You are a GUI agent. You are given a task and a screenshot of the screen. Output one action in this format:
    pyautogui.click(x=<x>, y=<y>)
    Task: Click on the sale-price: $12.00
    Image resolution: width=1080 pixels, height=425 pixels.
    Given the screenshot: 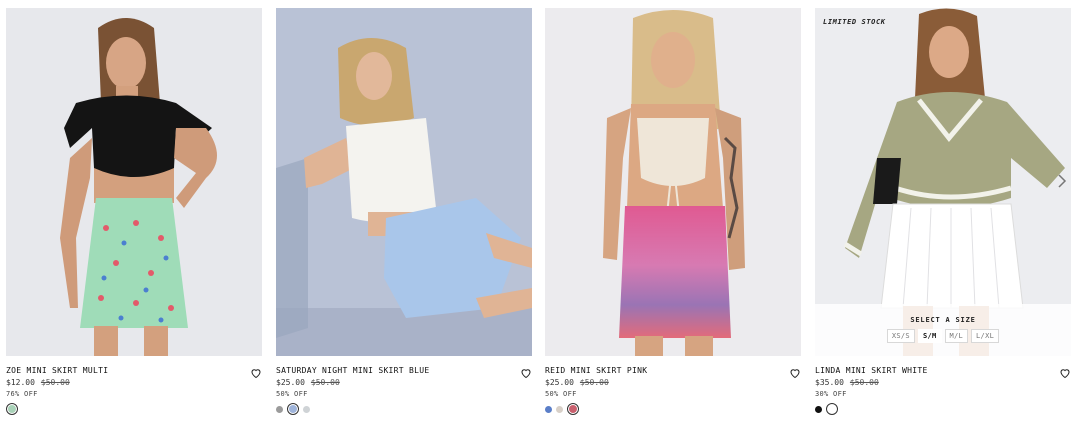 What is the action you would take?
    pyautogui.click(x=20, y=382)
    